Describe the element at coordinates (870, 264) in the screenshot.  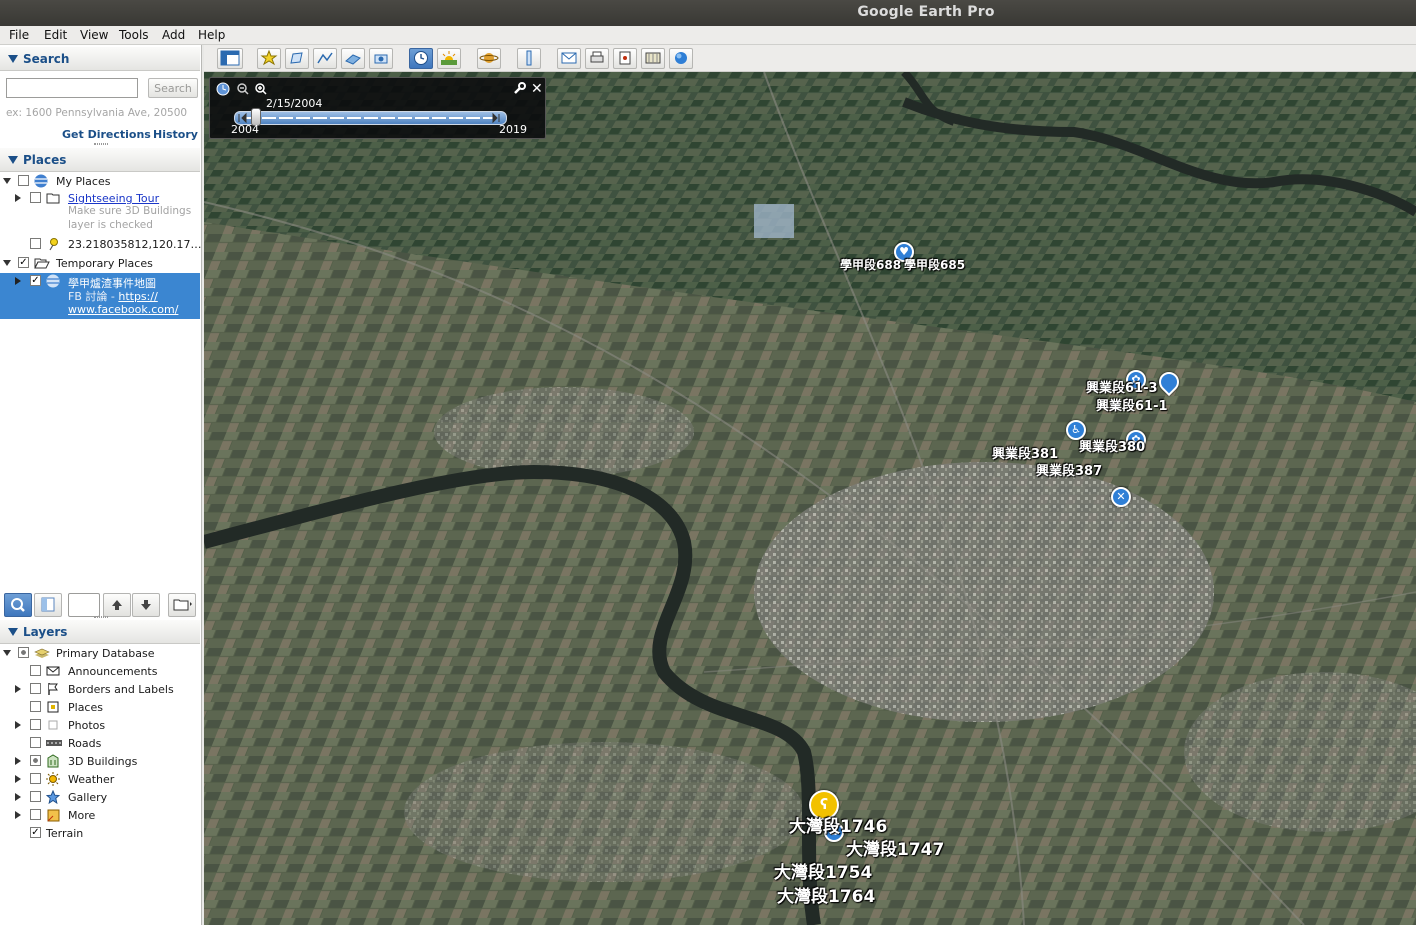
I see `placemark-label: 學甲段688` at that location.